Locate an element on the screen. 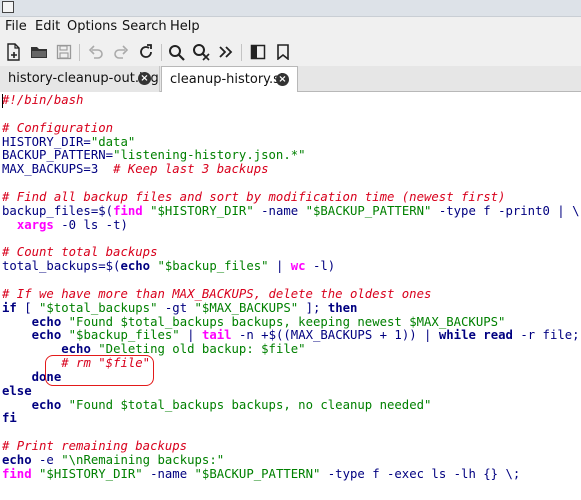 This screenshot has height=500, width=581. code-token: "listening-history.json.*" is located at coordinates (209, 155).